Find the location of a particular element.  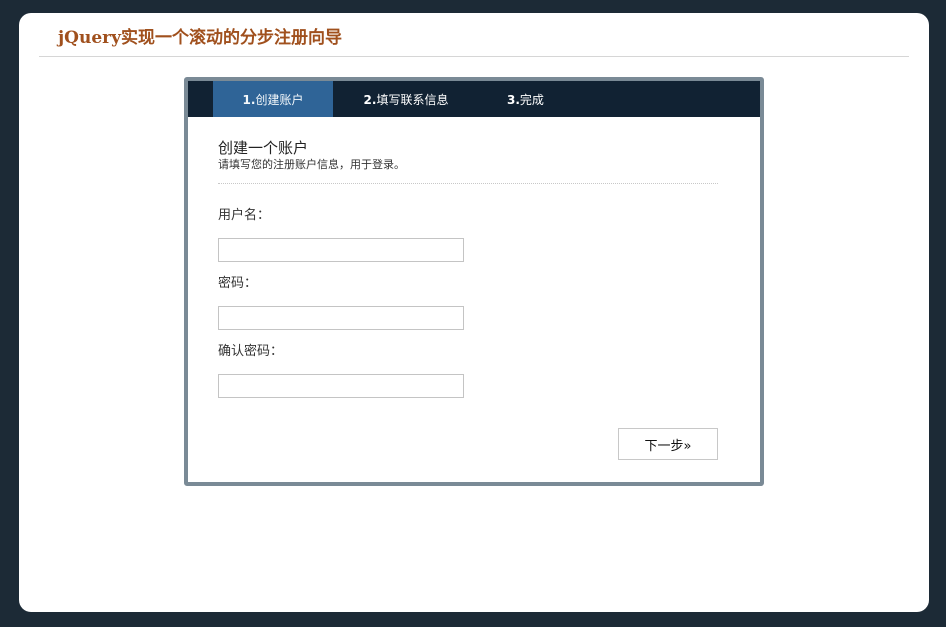

tab-number: 2. is located at coordinates (370, 100).